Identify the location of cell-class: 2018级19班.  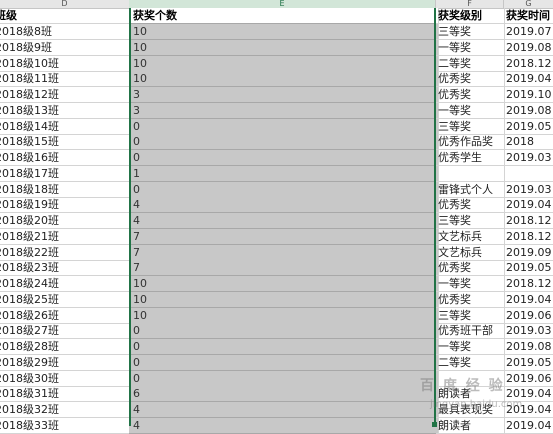
(65, 205).